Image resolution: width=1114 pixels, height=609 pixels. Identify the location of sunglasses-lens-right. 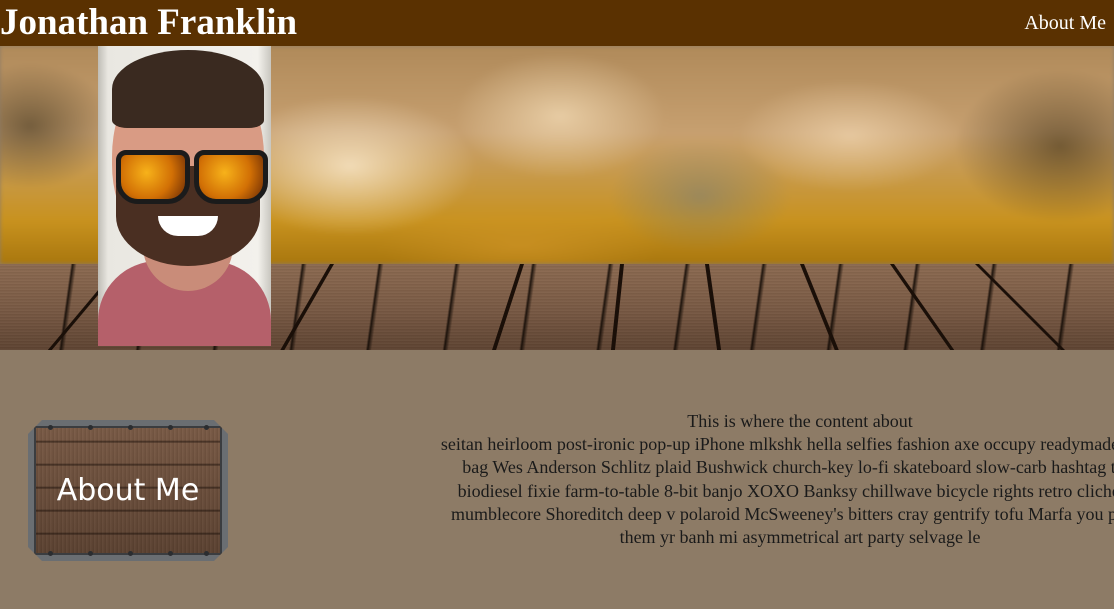
(231, 177).